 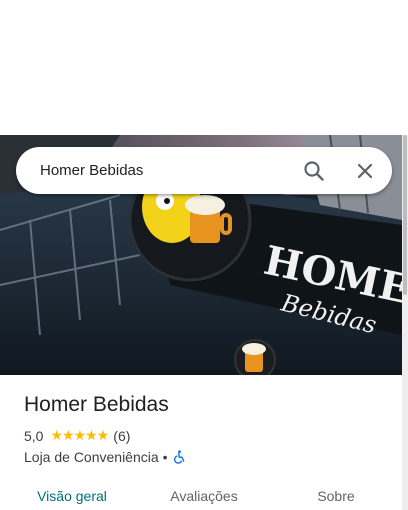 What do you see at coordinates (72, 493) in the screenshot?
I see `tab-overview: Visão geral` at bounding box center [72, 493].